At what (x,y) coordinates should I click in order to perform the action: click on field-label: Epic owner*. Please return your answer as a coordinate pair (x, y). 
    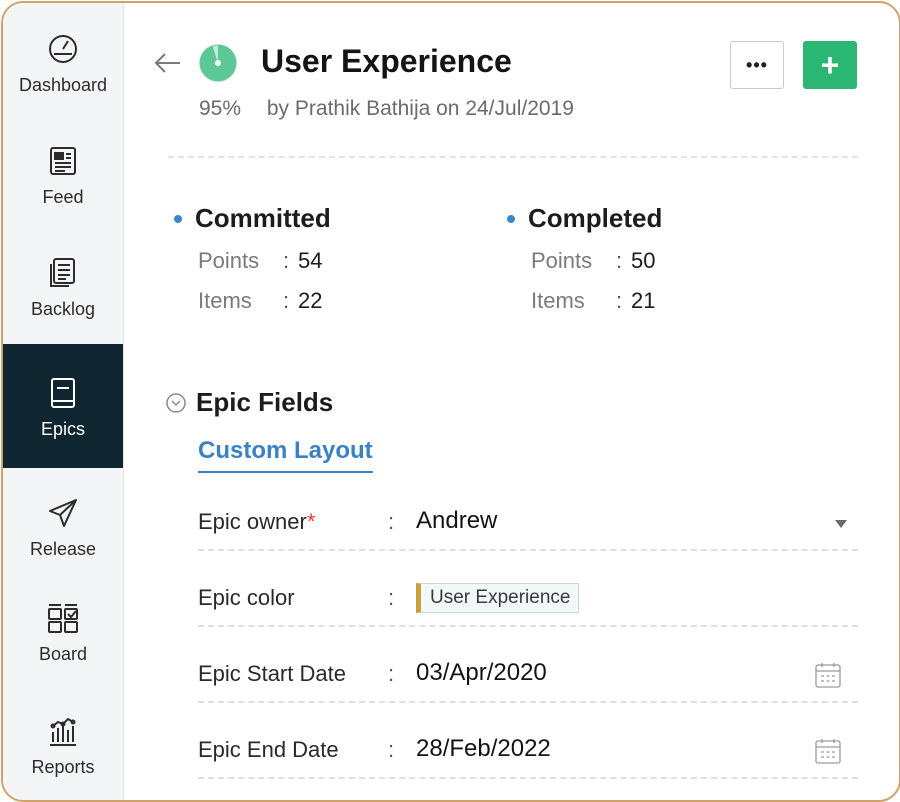
    Looking at the image, I should click on (256, 522).